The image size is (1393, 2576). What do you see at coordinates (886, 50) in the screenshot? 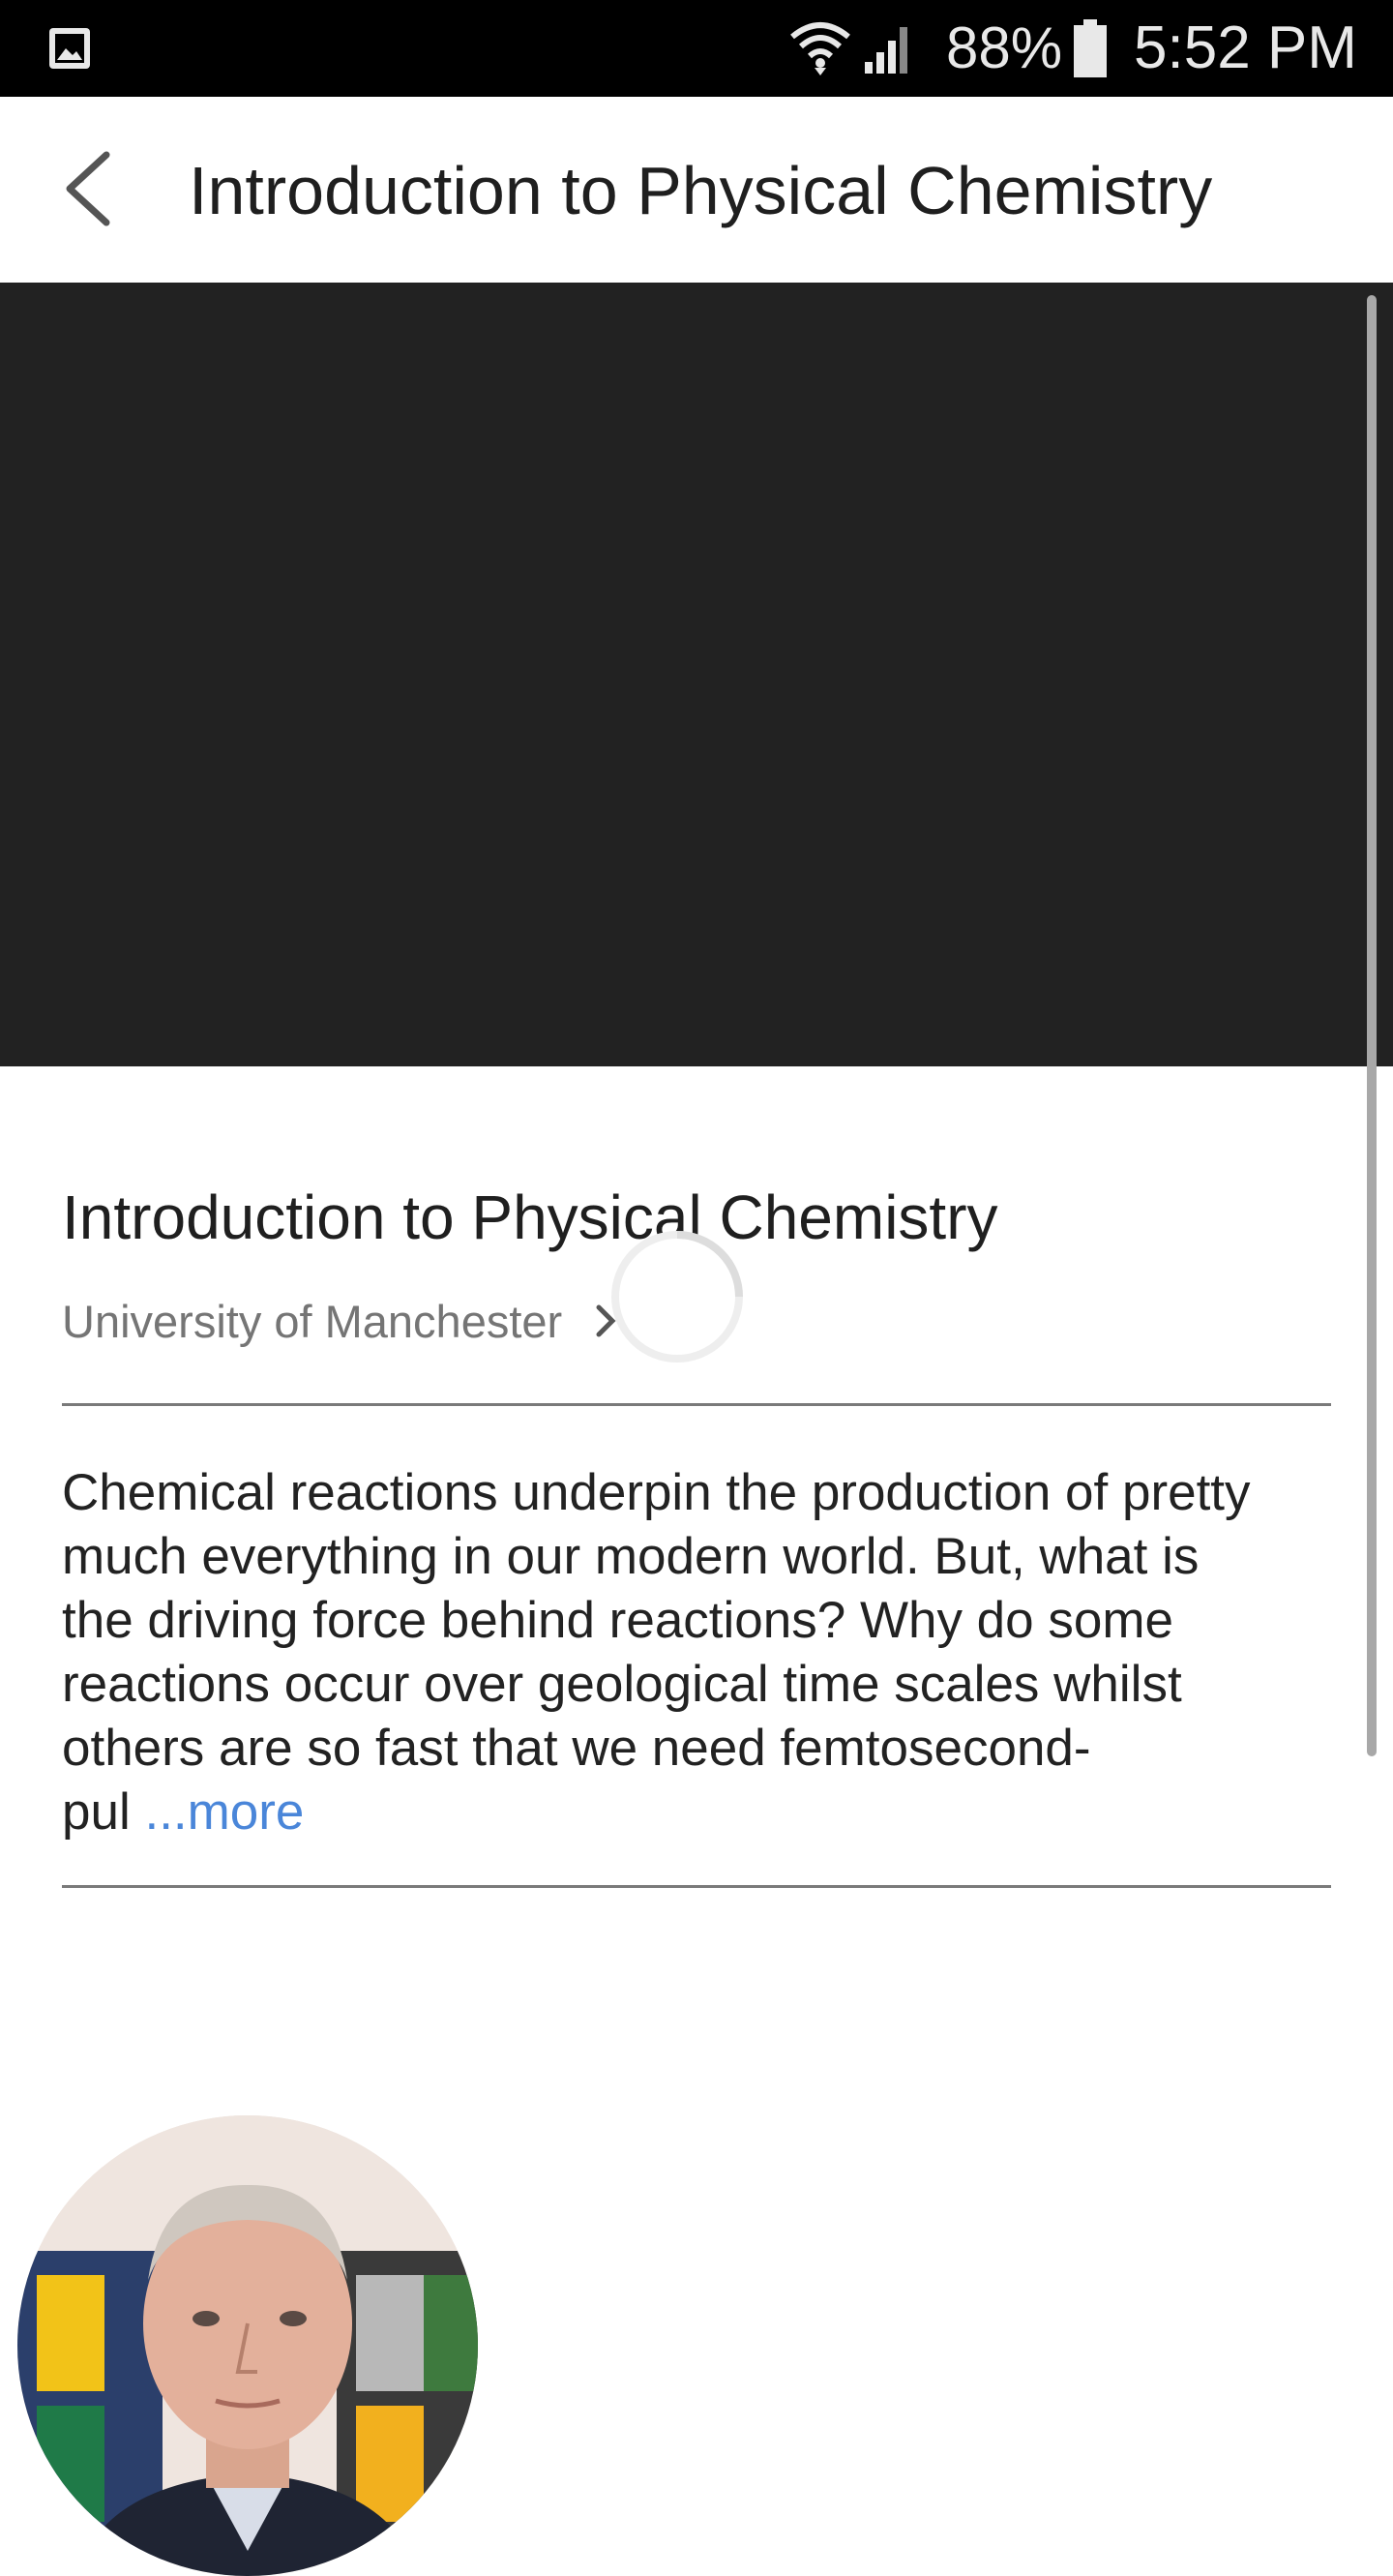
I see `signal-icon` at bounding box center [886, 50].